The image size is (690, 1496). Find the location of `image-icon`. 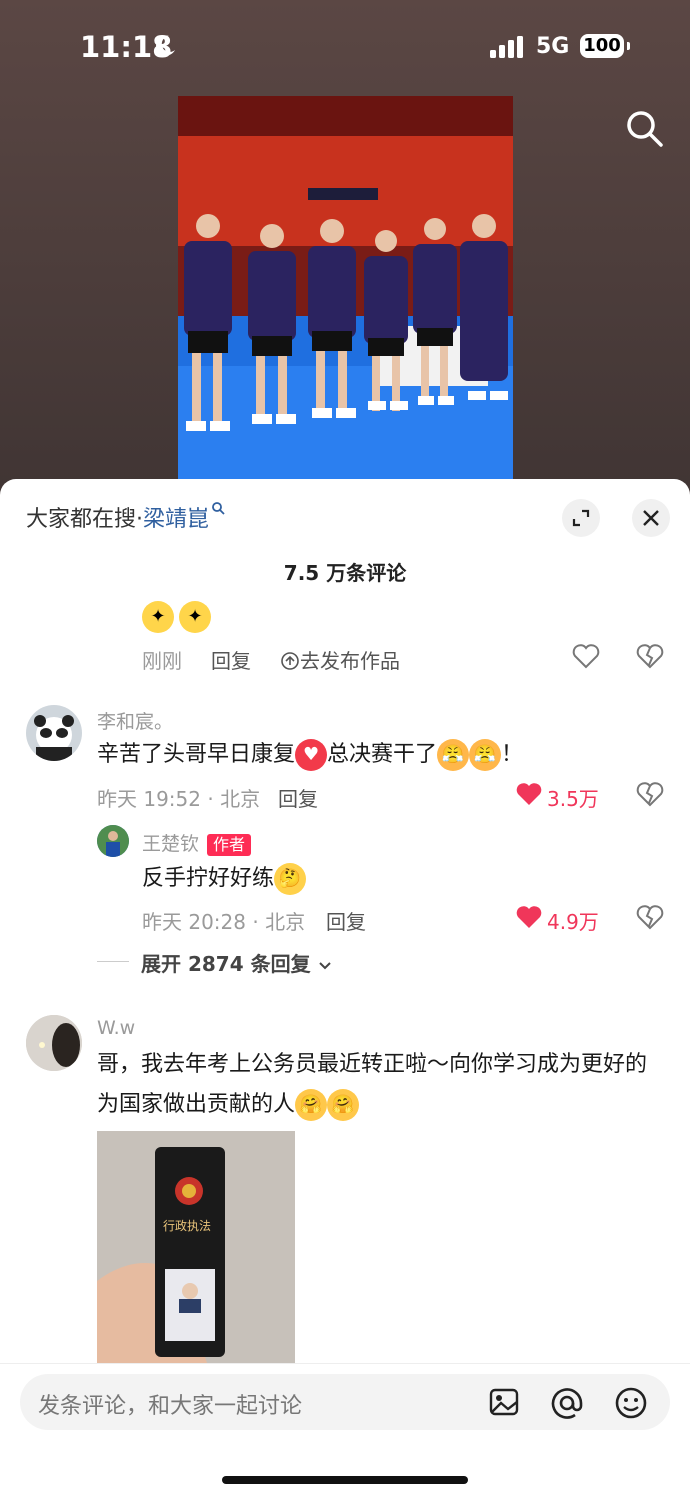

image-icon is located at coordinates (504, 1402).